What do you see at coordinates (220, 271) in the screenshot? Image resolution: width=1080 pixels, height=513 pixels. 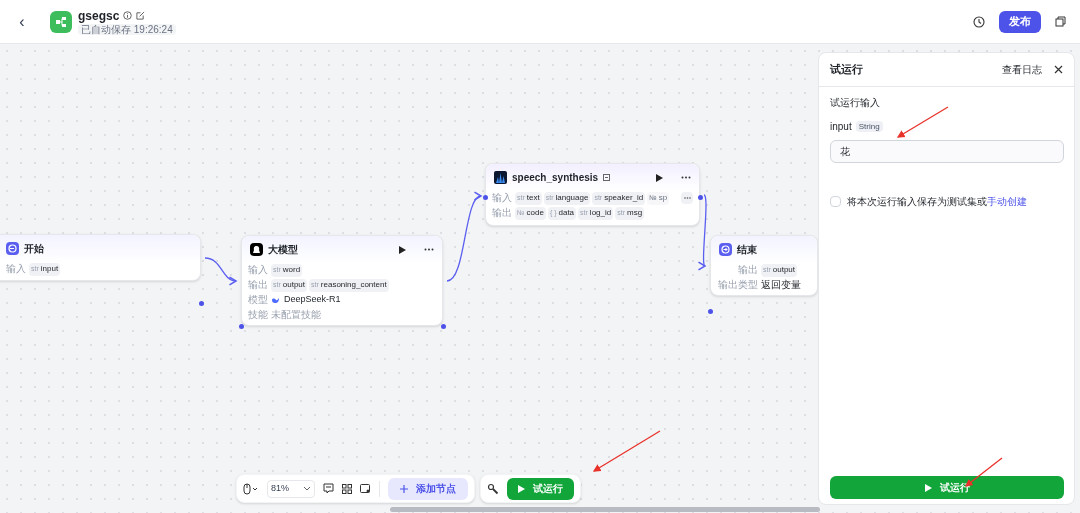 I see `connector` at bounding box center [220, 271].